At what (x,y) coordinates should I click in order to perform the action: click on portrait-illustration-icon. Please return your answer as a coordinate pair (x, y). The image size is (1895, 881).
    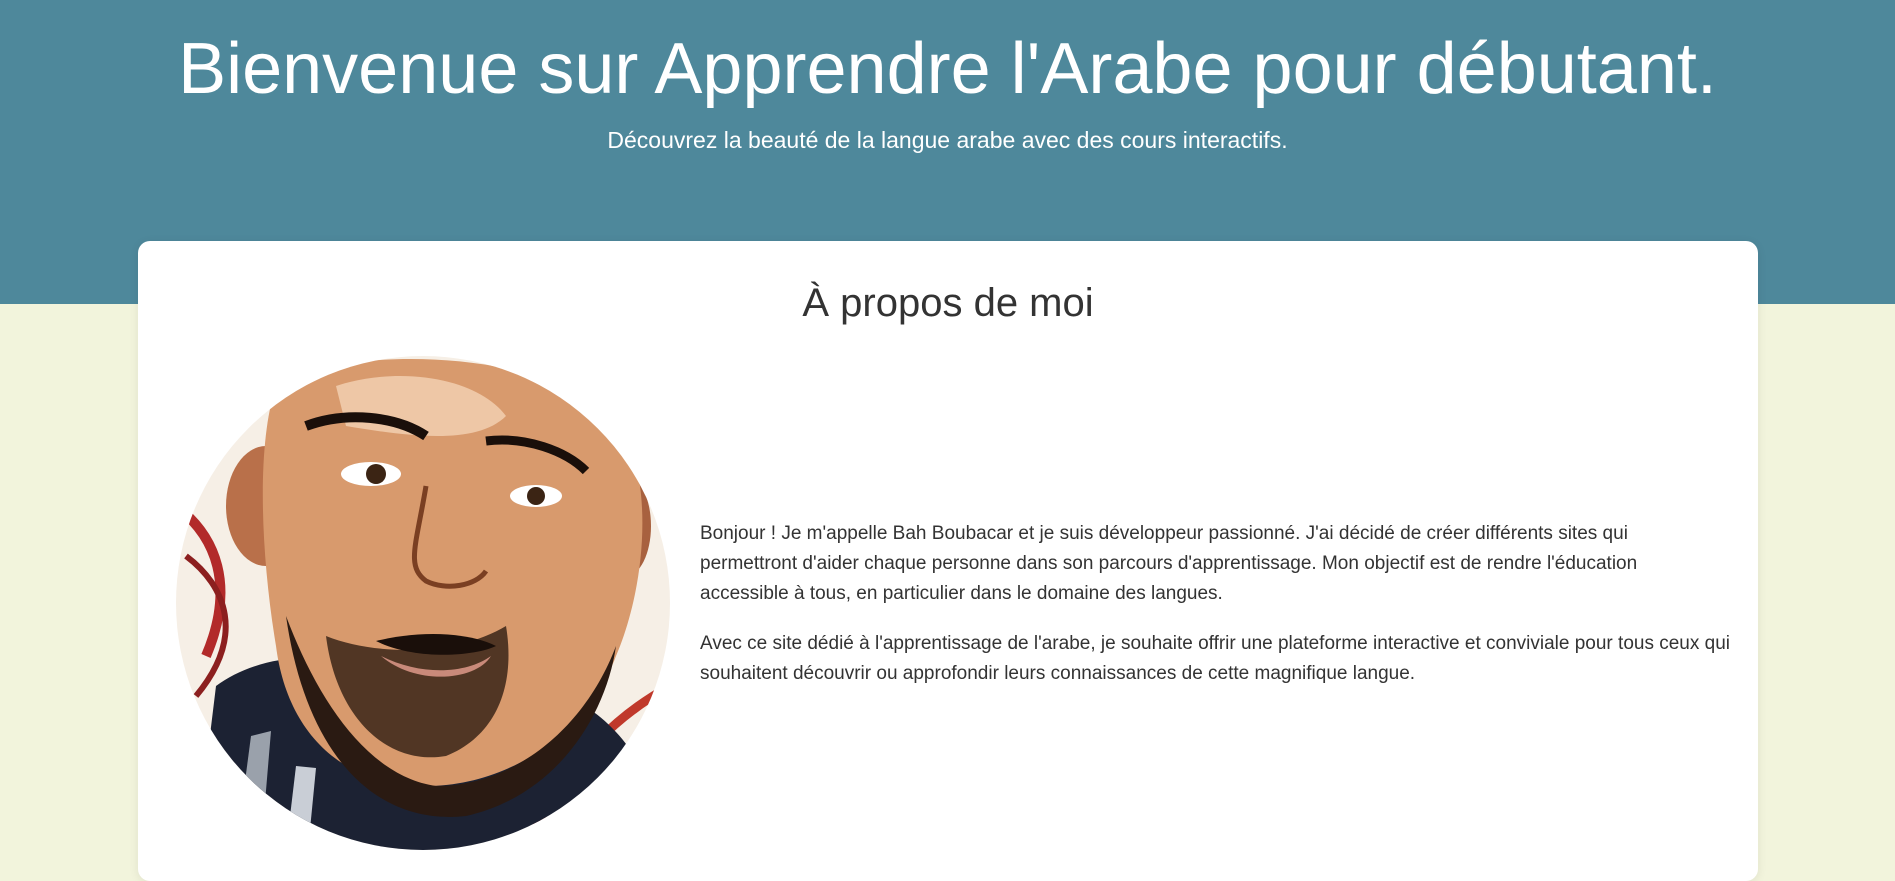
    Looking at the image, I should click on (423, 603).